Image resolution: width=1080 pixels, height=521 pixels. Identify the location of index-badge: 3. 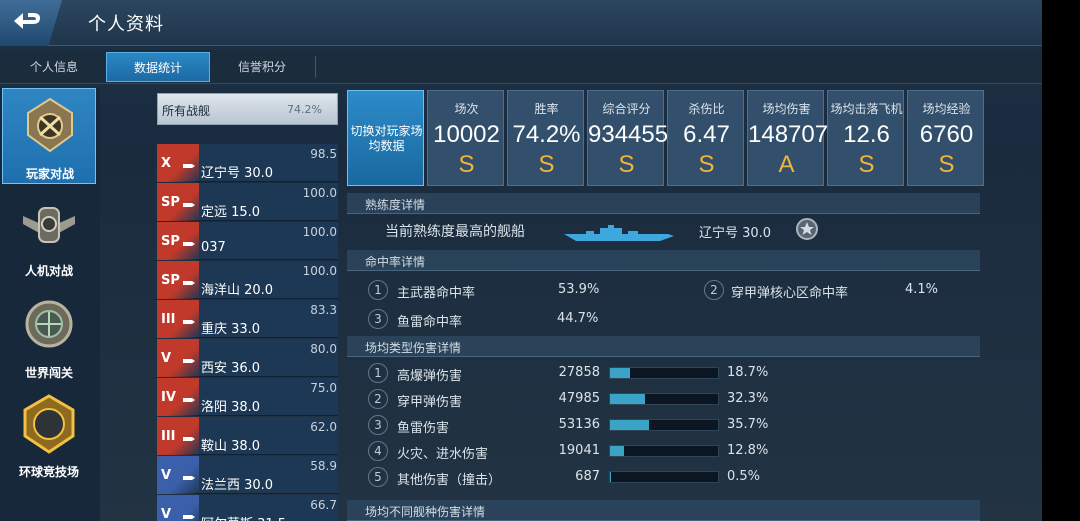
(378, 319).